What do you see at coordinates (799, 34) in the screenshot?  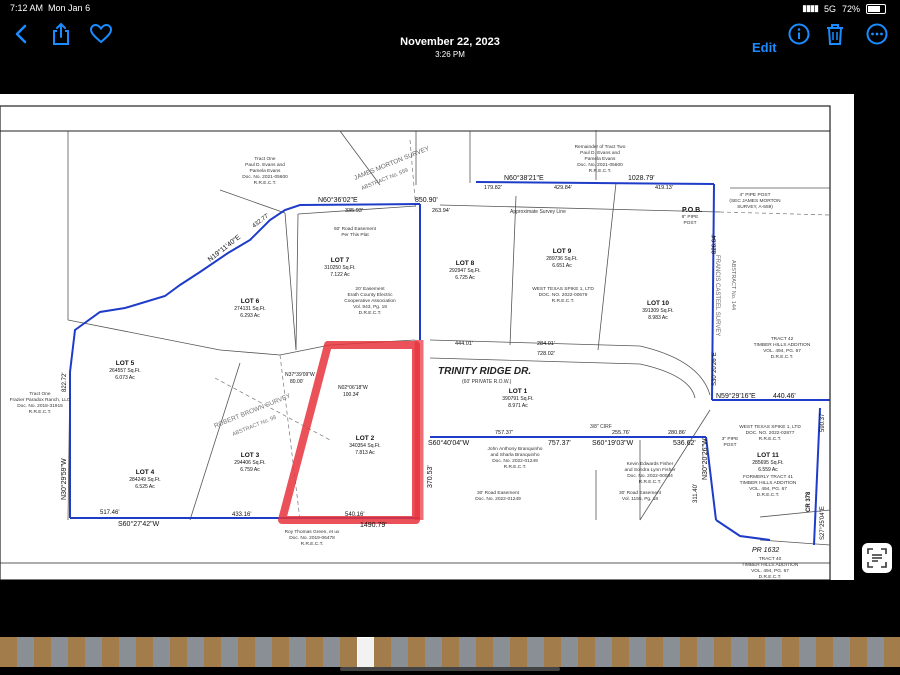 I see `info-icon` at bounding box center [799, 34].